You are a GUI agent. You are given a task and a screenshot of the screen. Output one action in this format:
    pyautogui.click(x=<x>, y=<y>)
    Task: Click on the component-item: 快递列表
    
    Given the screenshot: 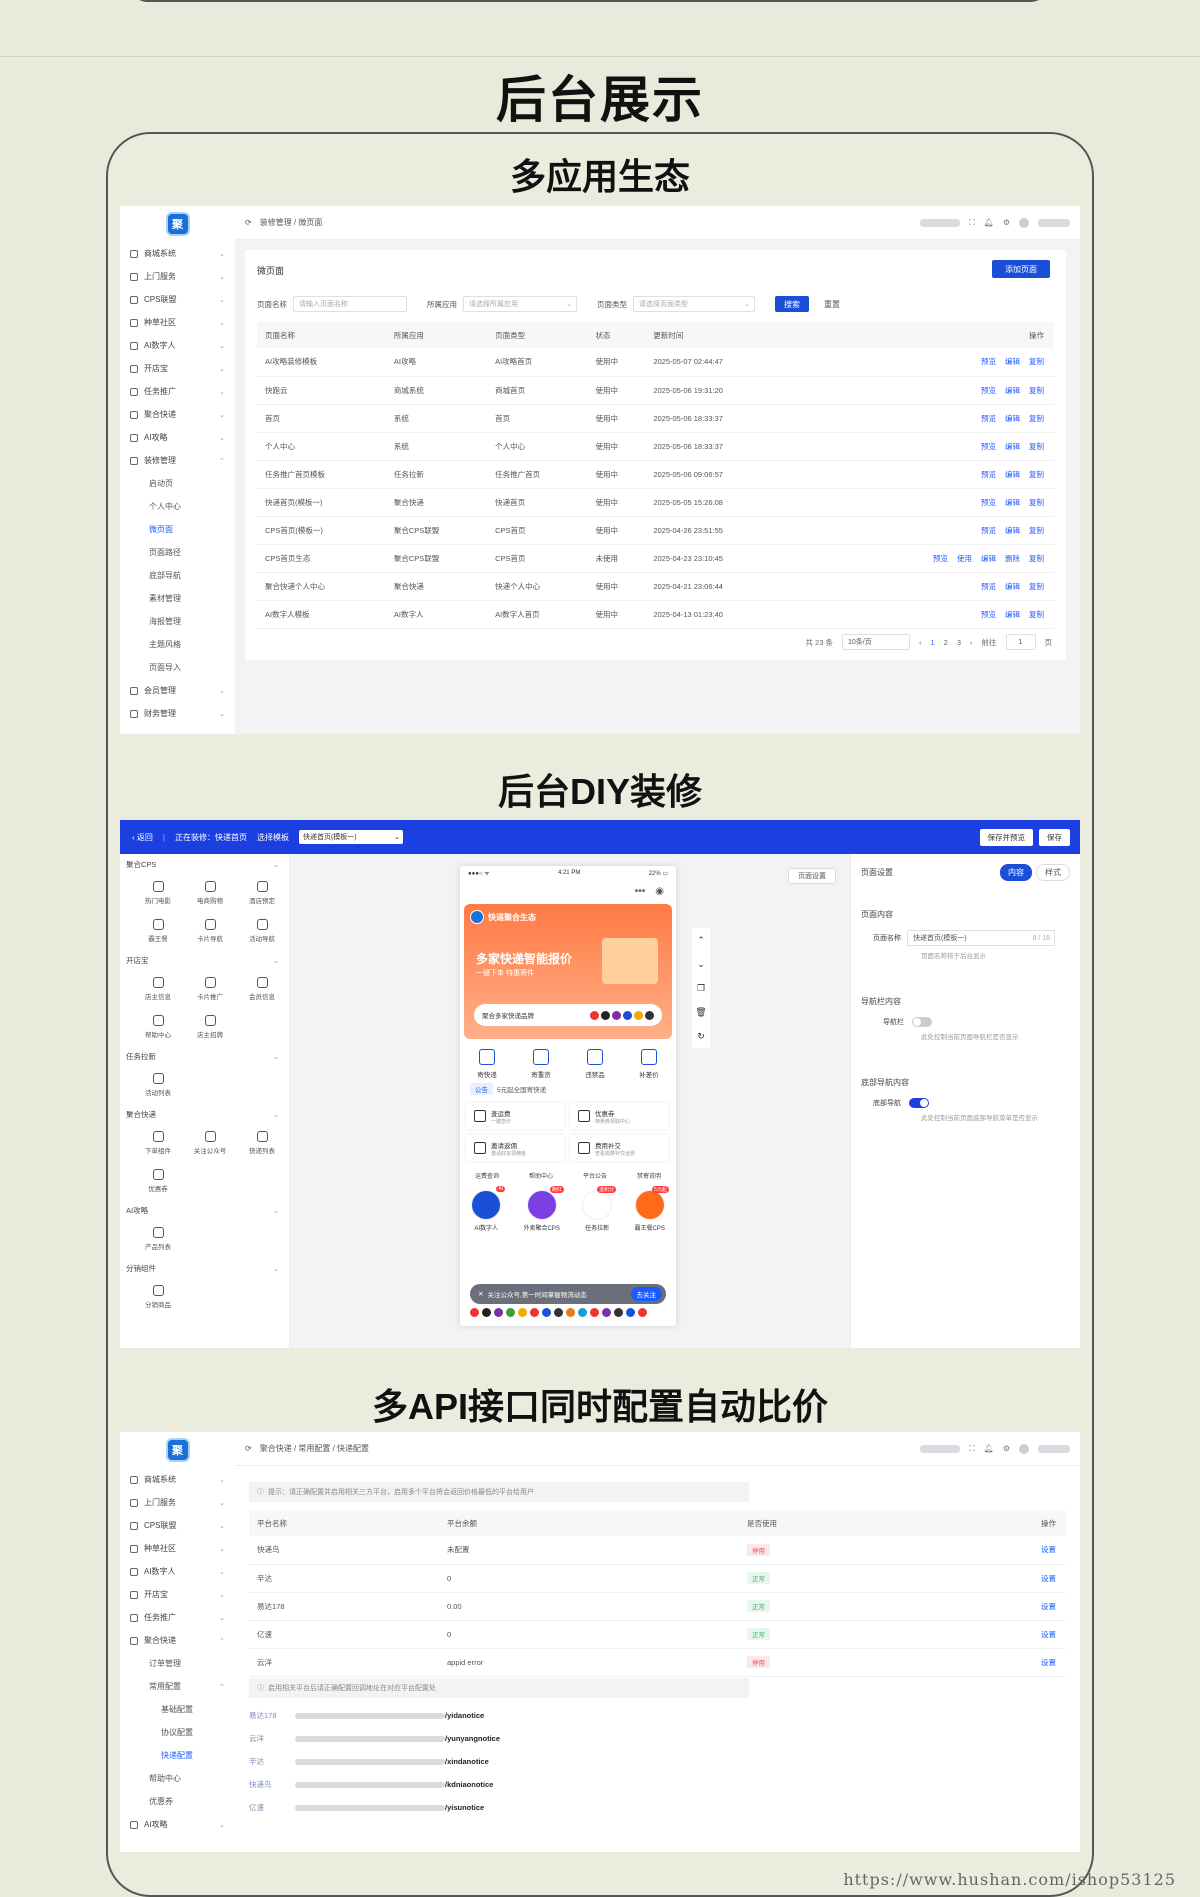 What is the action you would take?
    pyautogui.click(x=262, y=1143)
    